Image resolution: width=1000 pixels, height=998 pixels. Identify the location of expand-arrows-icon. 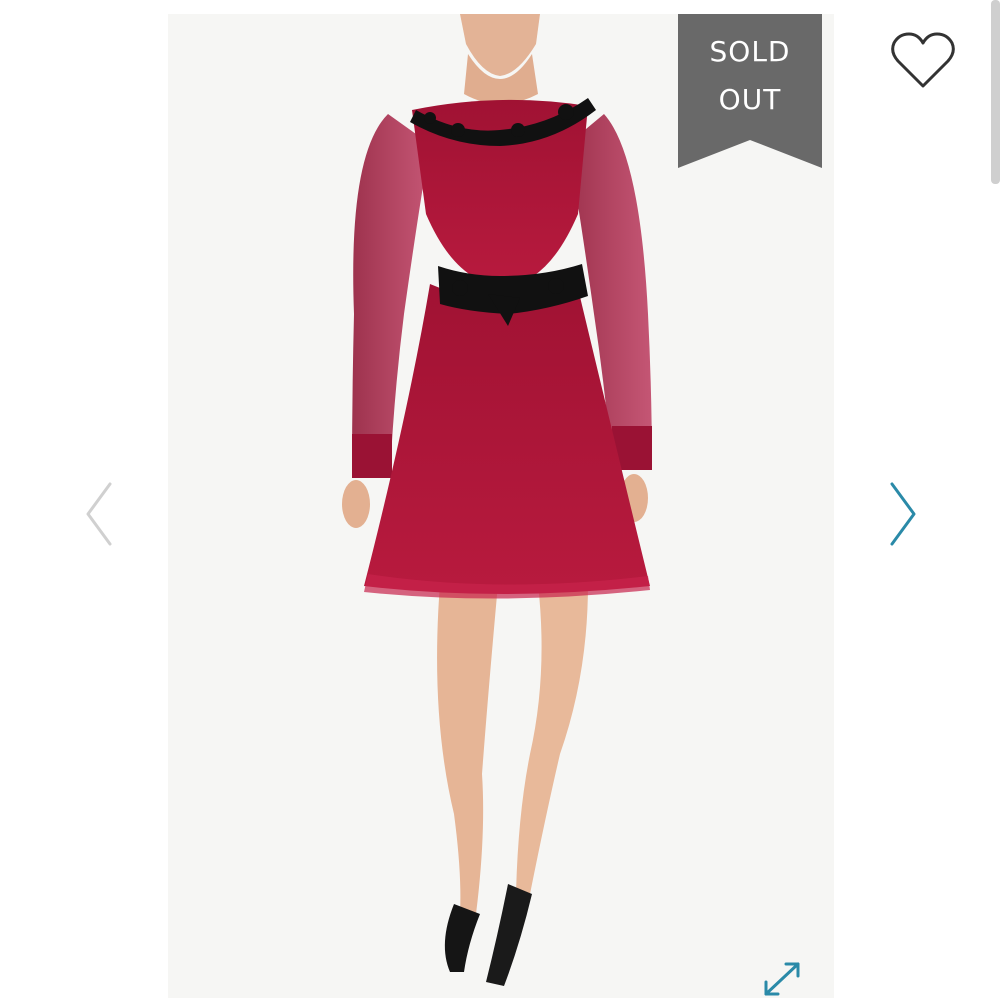
(782, 979).